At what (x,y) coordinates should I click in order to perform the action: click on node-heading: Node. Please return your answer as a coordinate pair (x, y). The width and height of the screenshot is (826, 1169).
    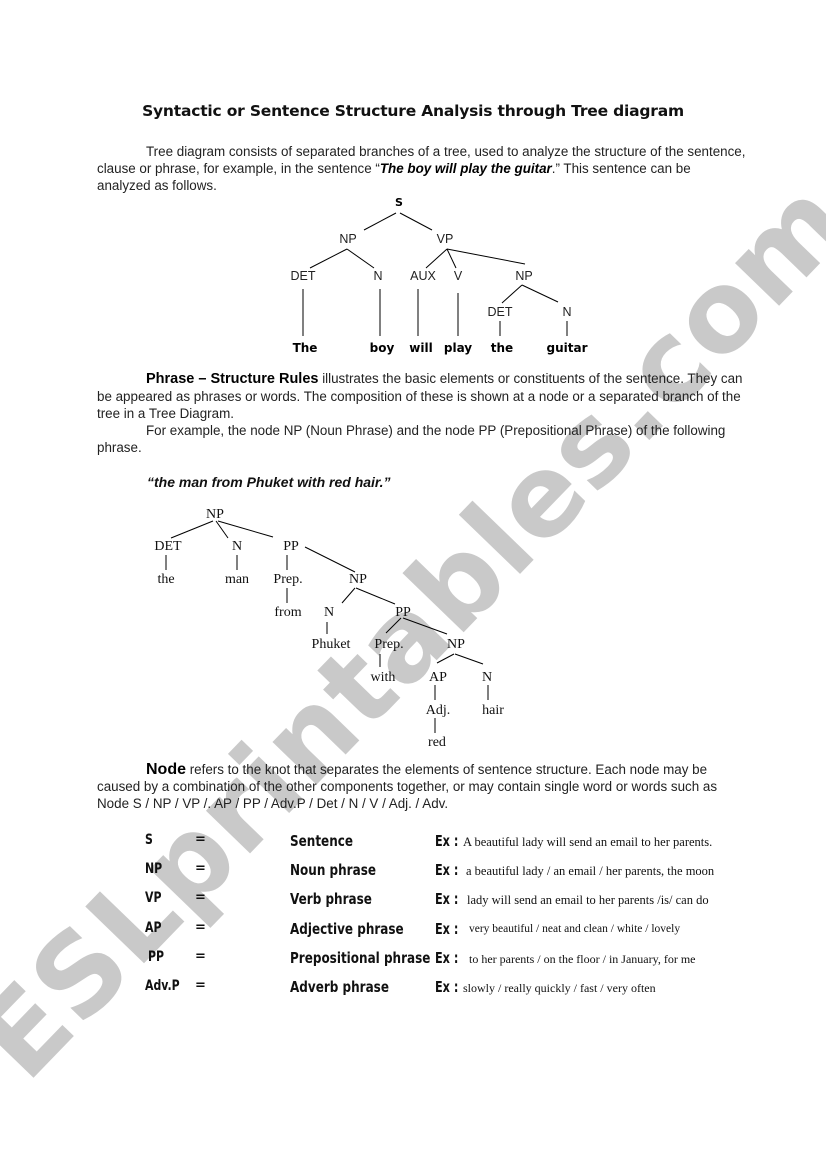
    Looking at the image, I should click on (166, 769).